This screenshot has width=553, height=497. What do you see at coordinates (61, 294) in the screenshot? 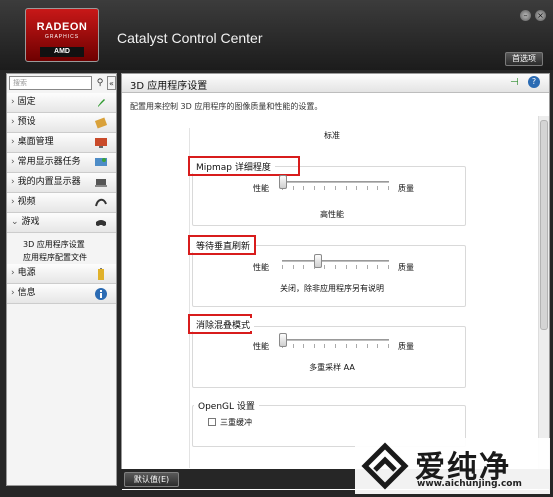
I see `sidebar-item-information: › 信息` at bounding box center [61, 294].